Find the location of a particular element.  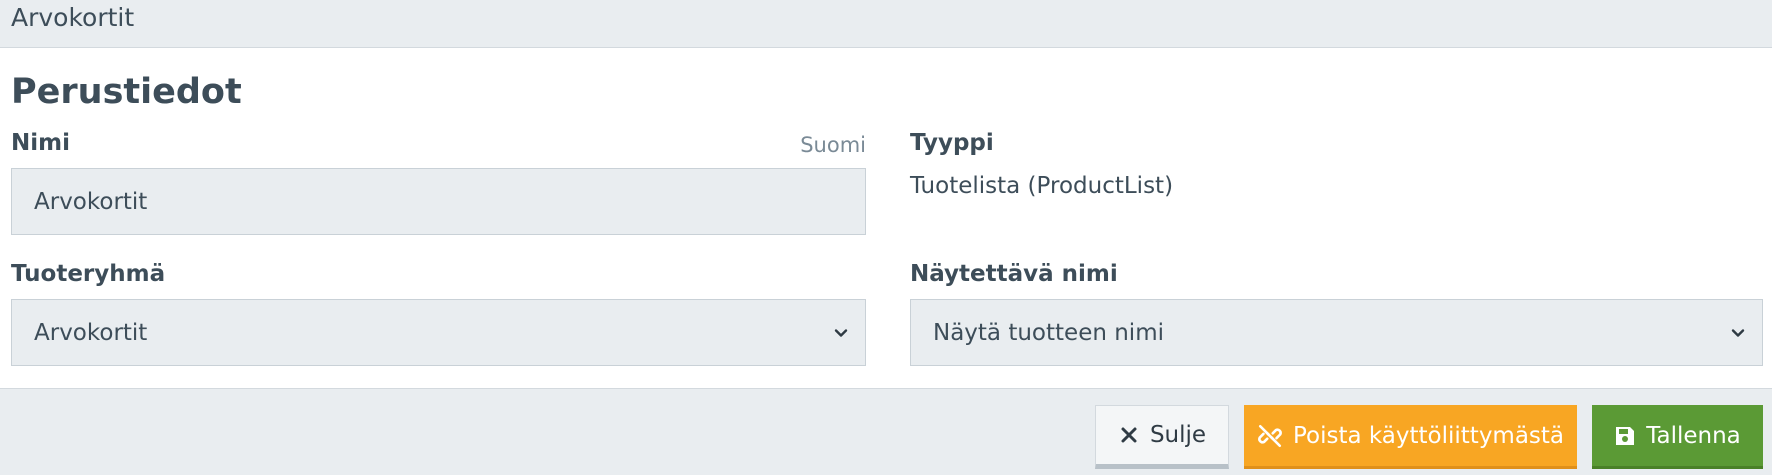

save-icon is located at coordinates (1625, 435).